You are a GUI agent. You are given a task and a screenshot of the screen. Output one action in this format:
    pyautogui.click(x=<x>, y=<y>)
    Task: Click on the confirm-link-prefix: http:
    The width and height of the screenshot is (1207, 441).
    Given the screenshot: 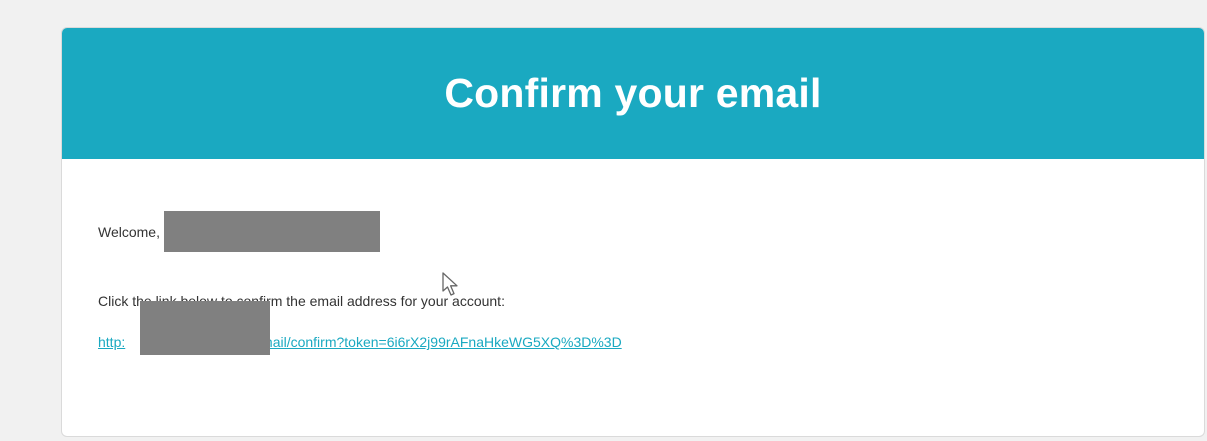 What is the action you would take?
    pyautogui.click(x=112, y=342)
    